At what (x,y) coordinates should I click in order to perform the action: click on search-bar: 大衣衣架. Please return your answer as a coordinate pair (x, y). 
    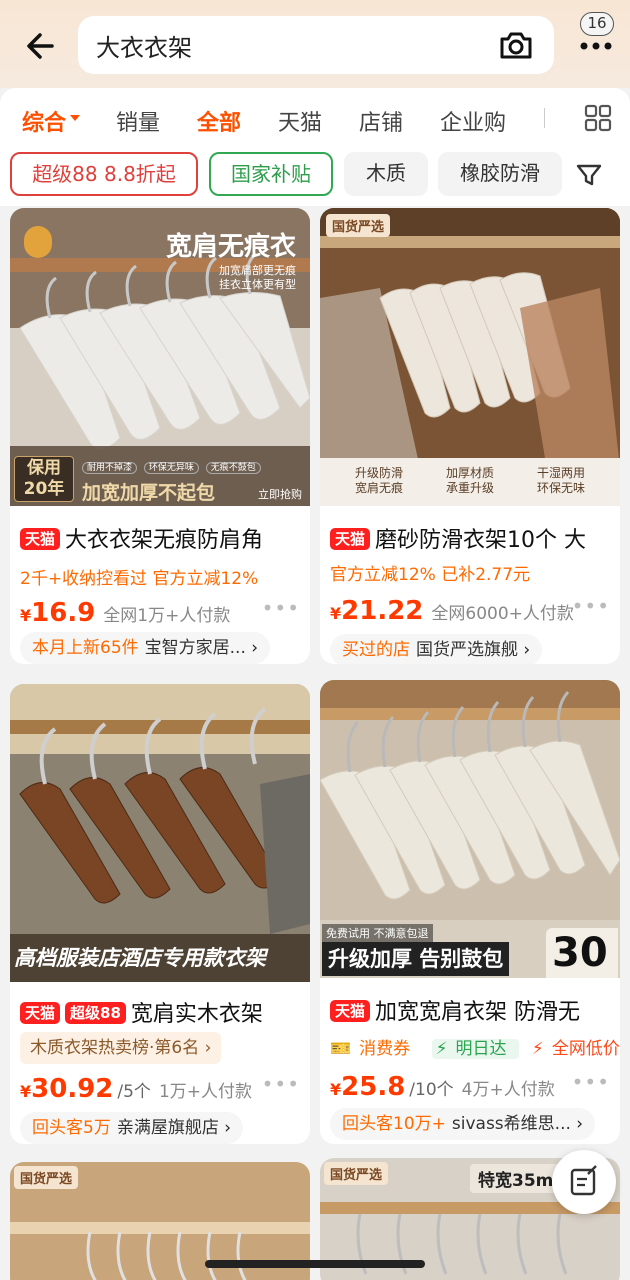
    Looking at the image, I should click on (316, 45).